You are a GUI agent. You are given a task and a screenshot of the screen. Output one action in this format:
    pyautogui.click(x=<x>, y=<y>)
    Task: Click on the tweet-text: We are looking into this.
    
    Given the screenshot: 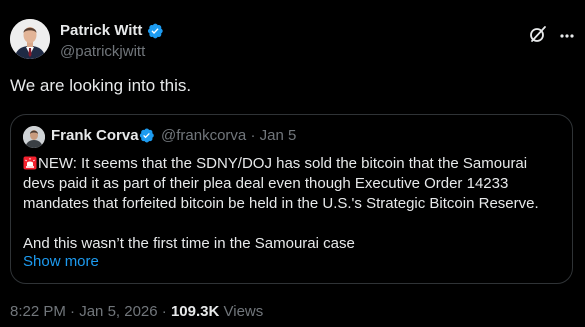 What is the action you would take?
    pyautogui.click(x=101, y=85)
    